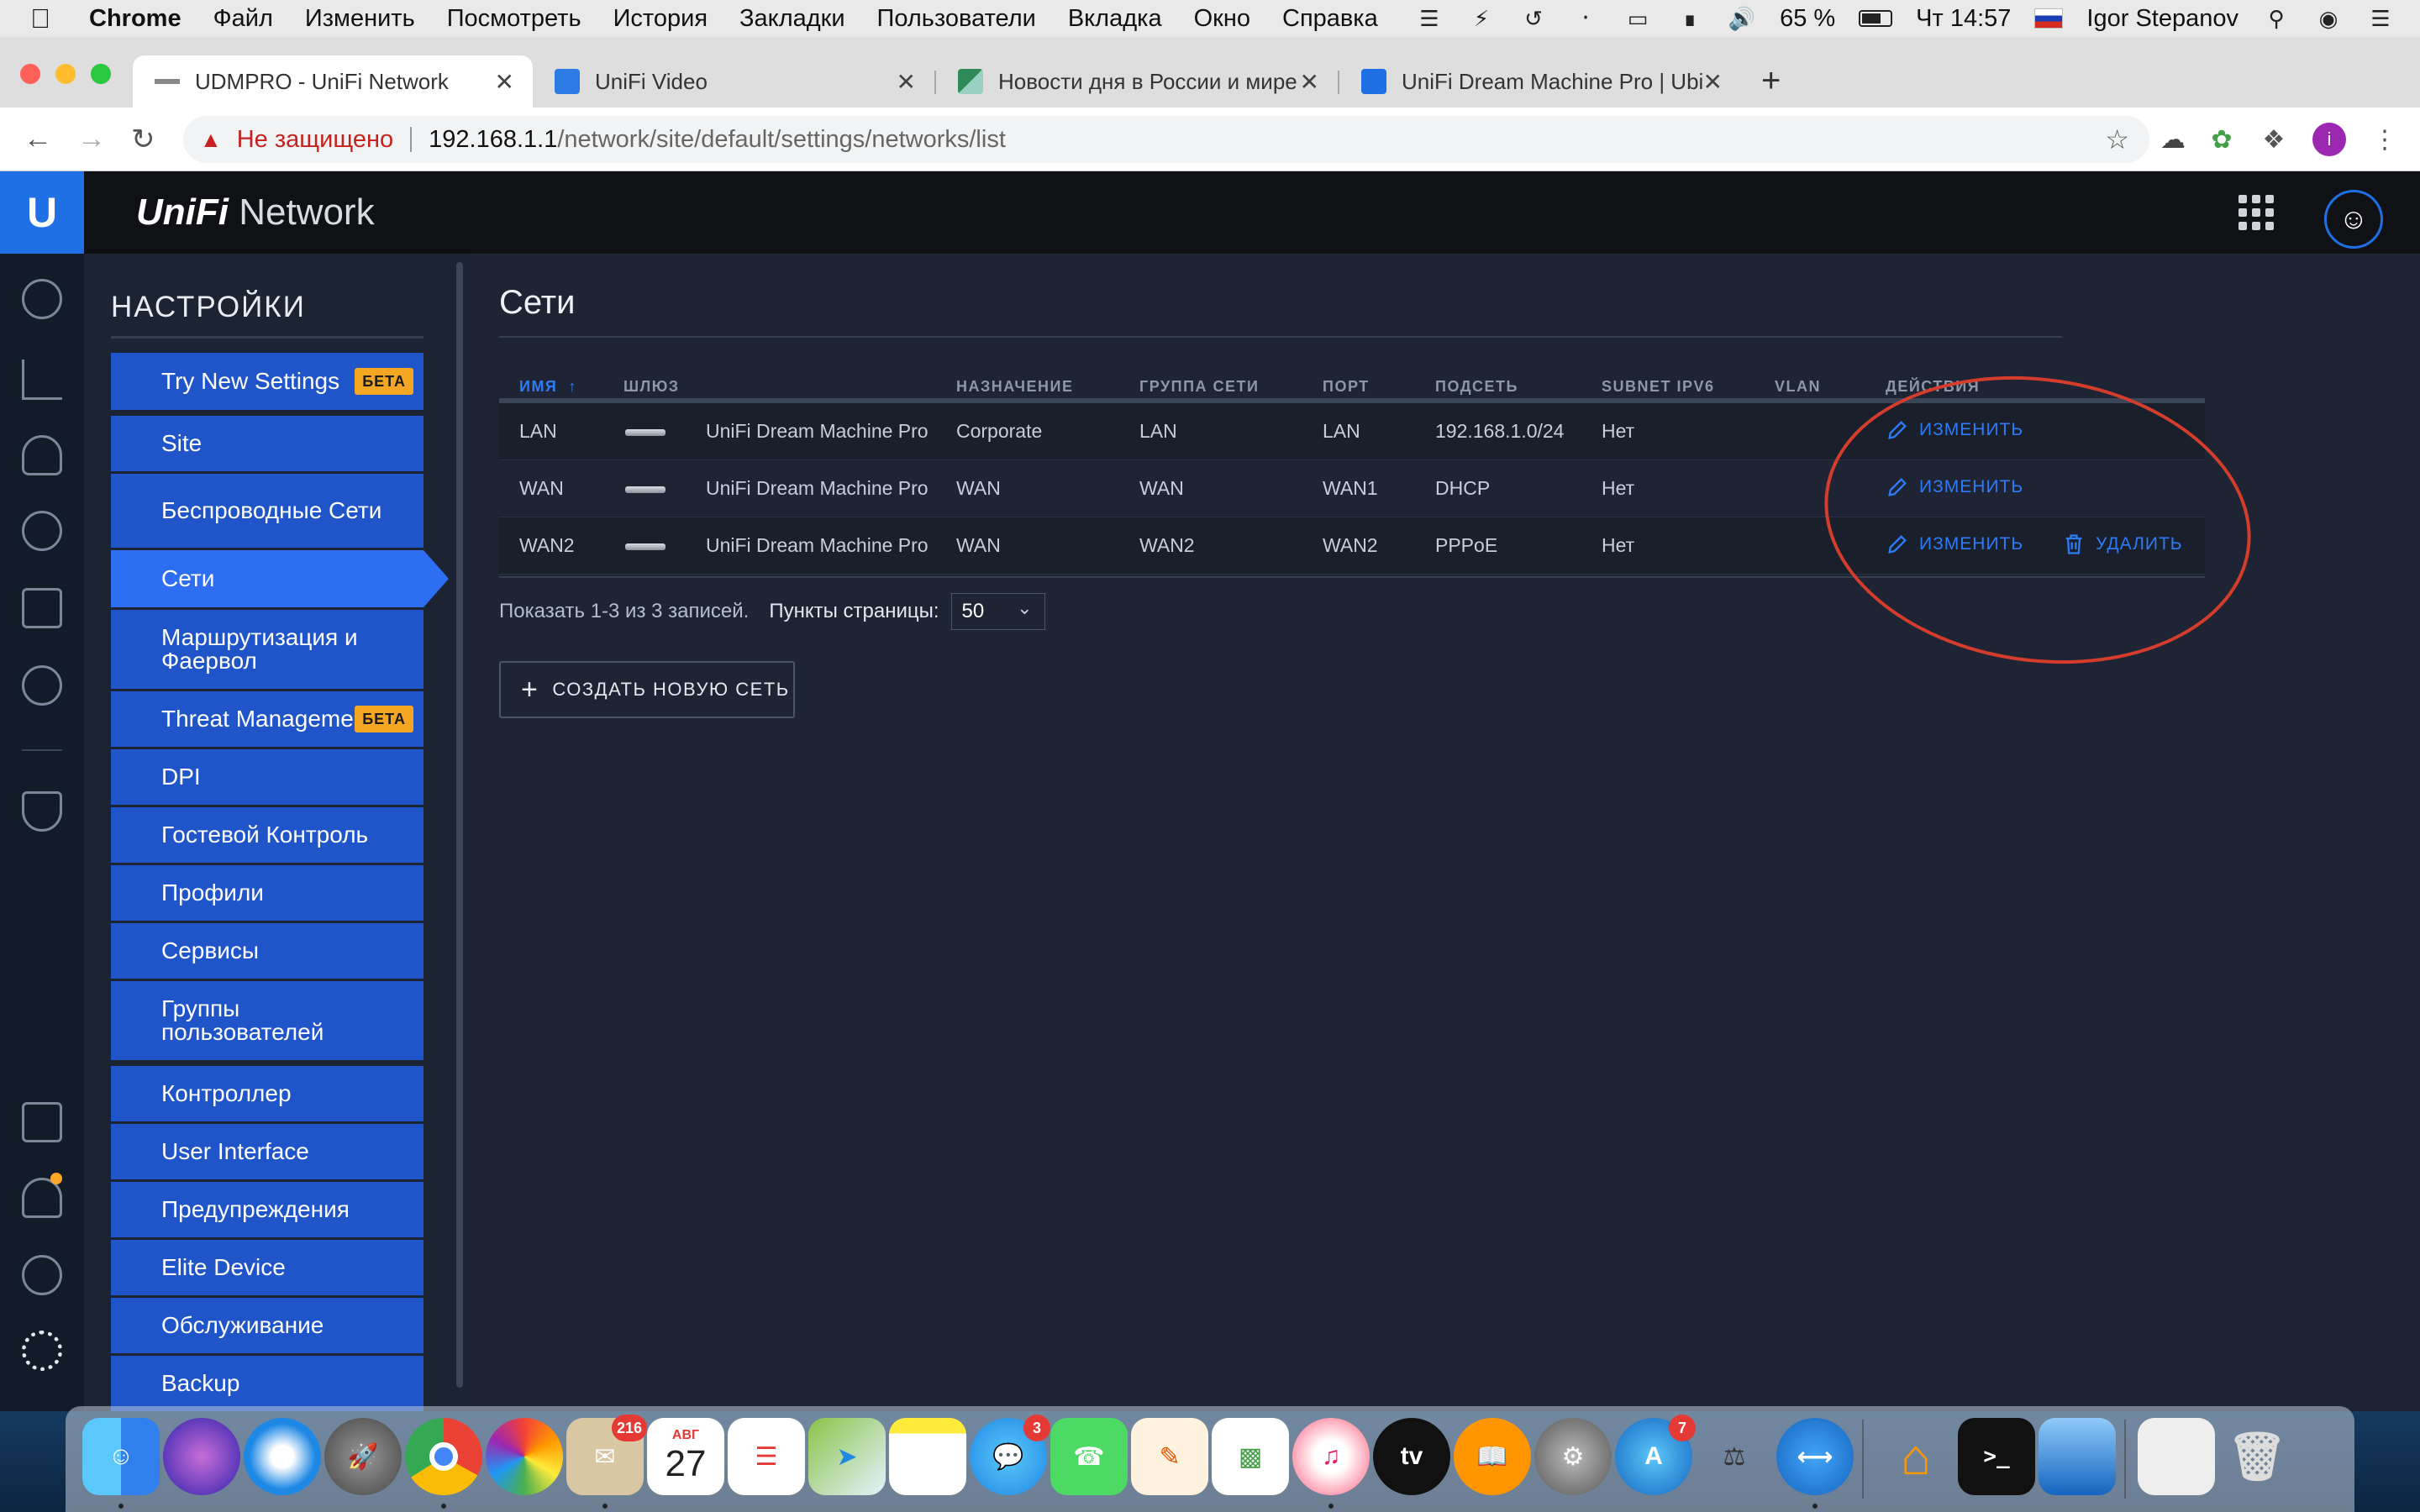  What do you see at coordinates (268, 1093) in the screenshot?
I see `settings-item-controller: Контроллер` at bounding box center [268, 1093].